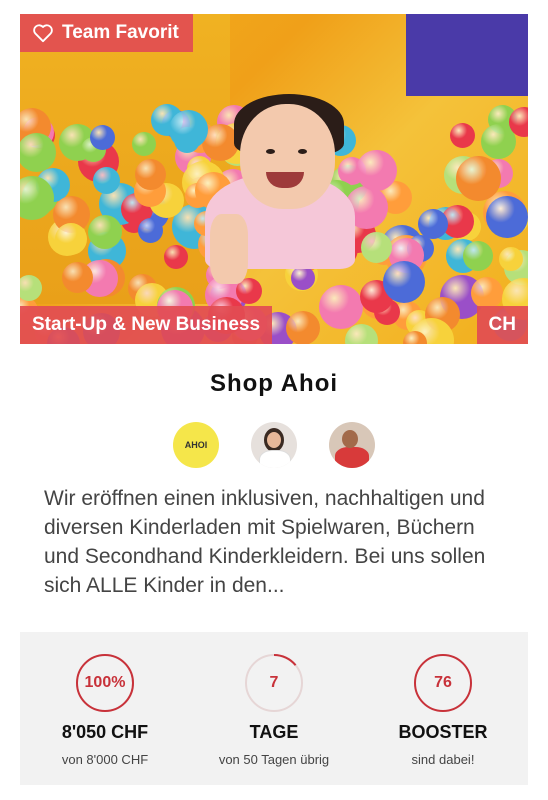 This screenshot has width=548, height=800. Describe the element at coordinates (105, 759) in the screenshot. I see `stat-subtext: von 8'000 CHF` at that location.